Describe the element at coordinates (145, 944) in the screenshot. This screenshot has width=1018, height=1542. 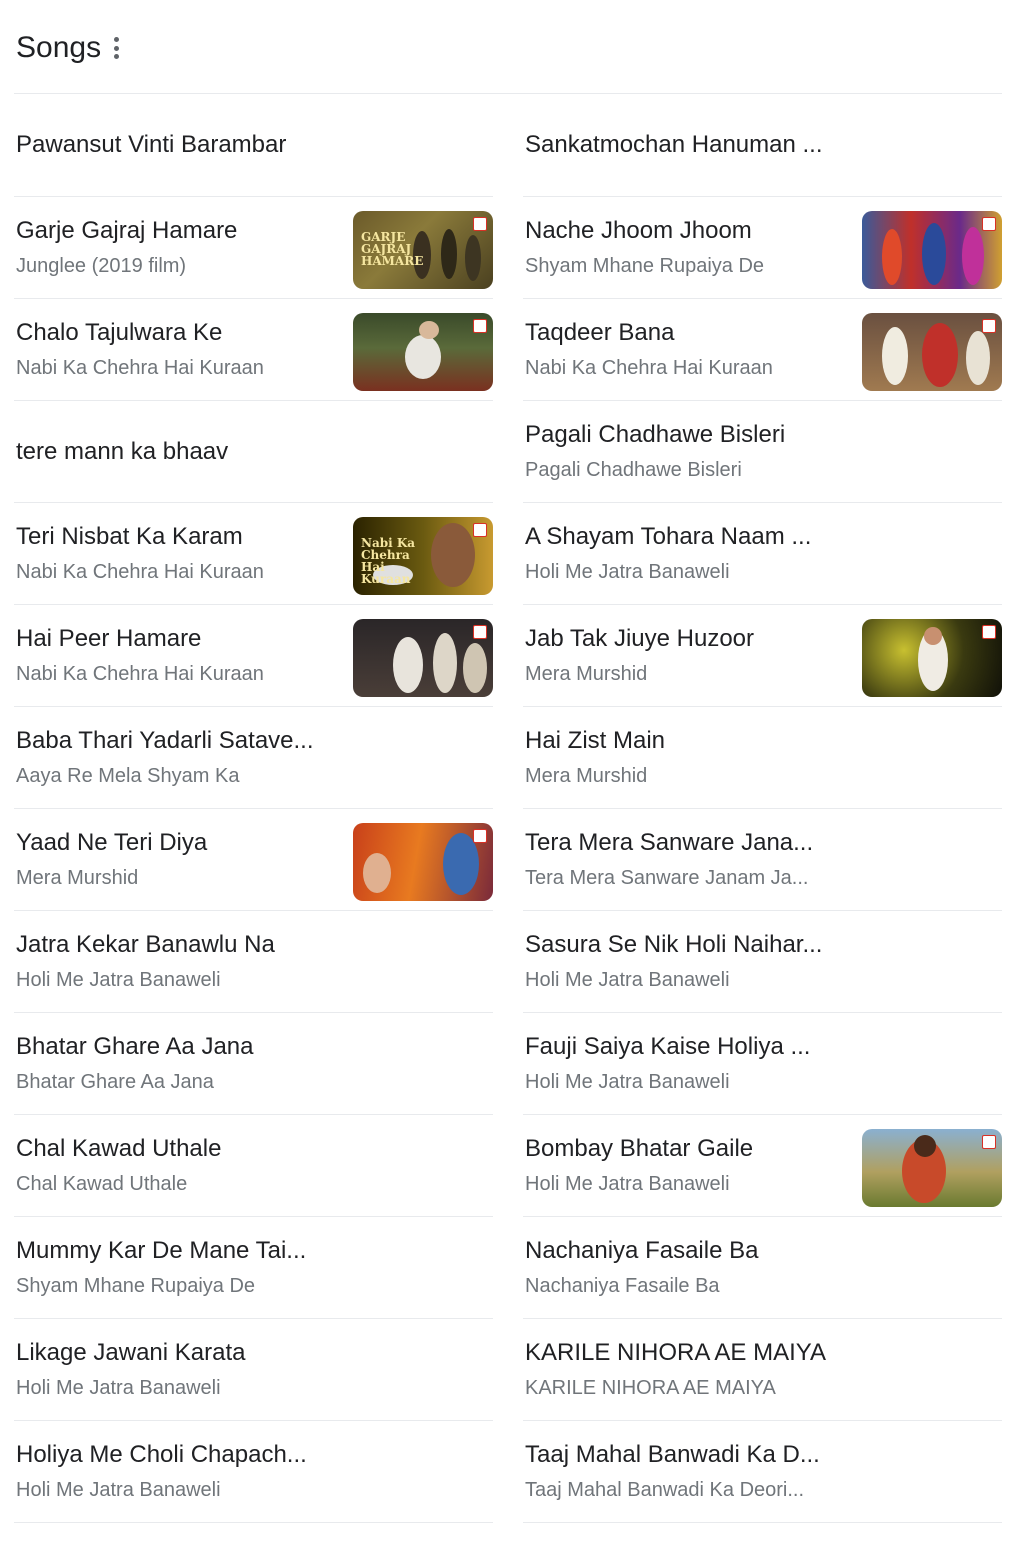
I see `song-title: Jatra Kekar Banawlu Na` at that location.